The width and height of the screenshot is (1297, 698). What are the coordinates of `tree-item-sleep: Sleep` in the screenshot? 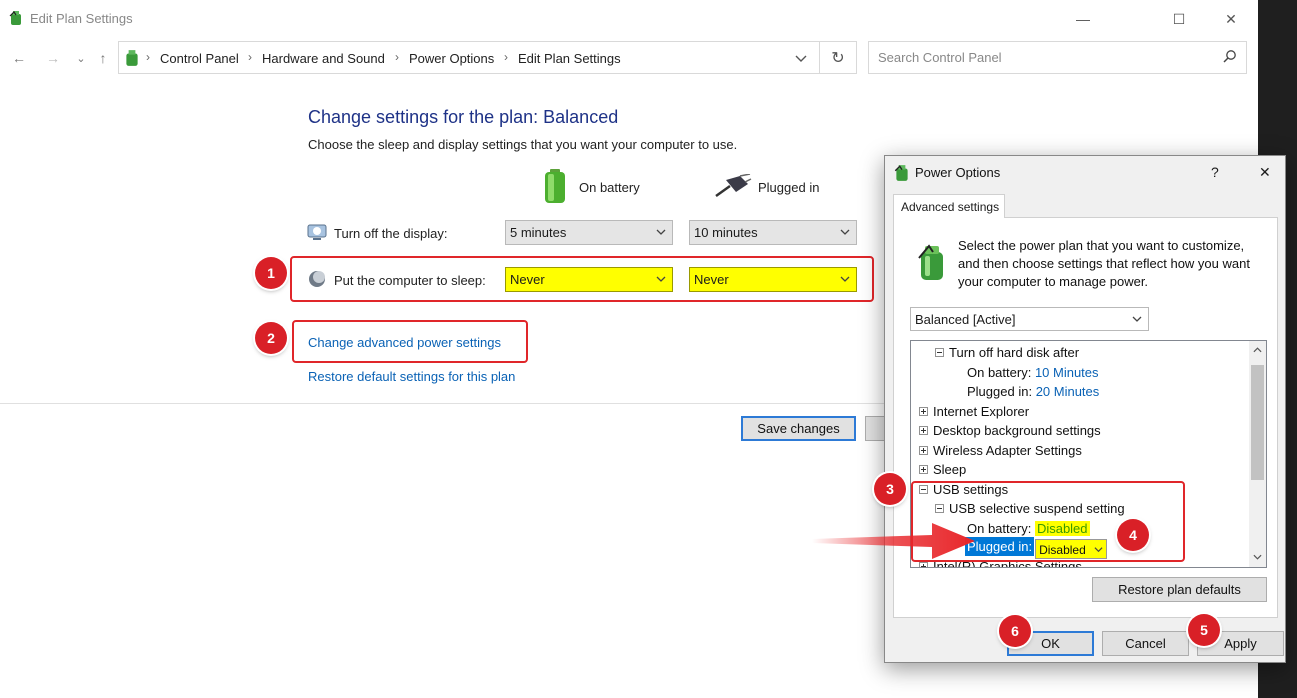 It's located at (942, 472).